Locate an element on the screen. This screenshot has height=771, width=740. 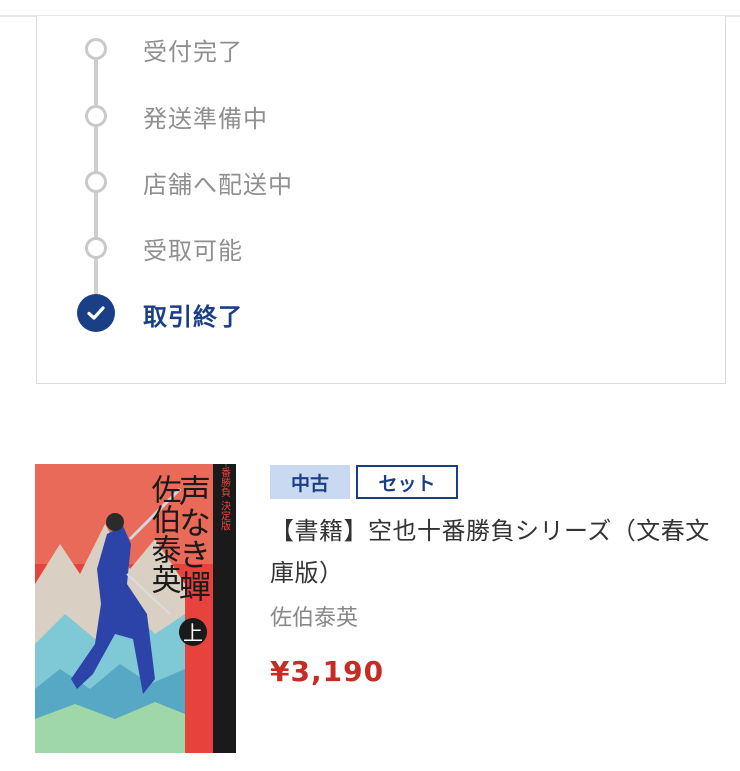
step-preparing-shipment: 発送準備中 is located at coordinates (382, 116).